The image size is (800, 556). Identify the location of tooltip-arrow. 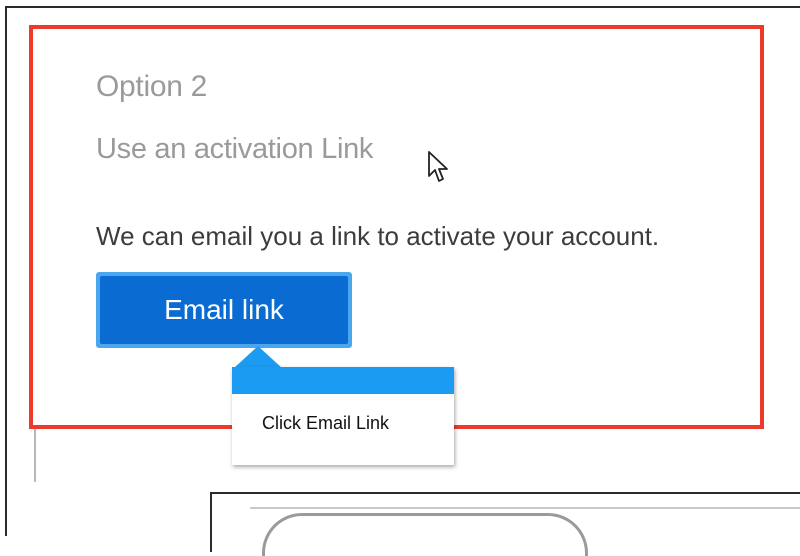
(258, 357).